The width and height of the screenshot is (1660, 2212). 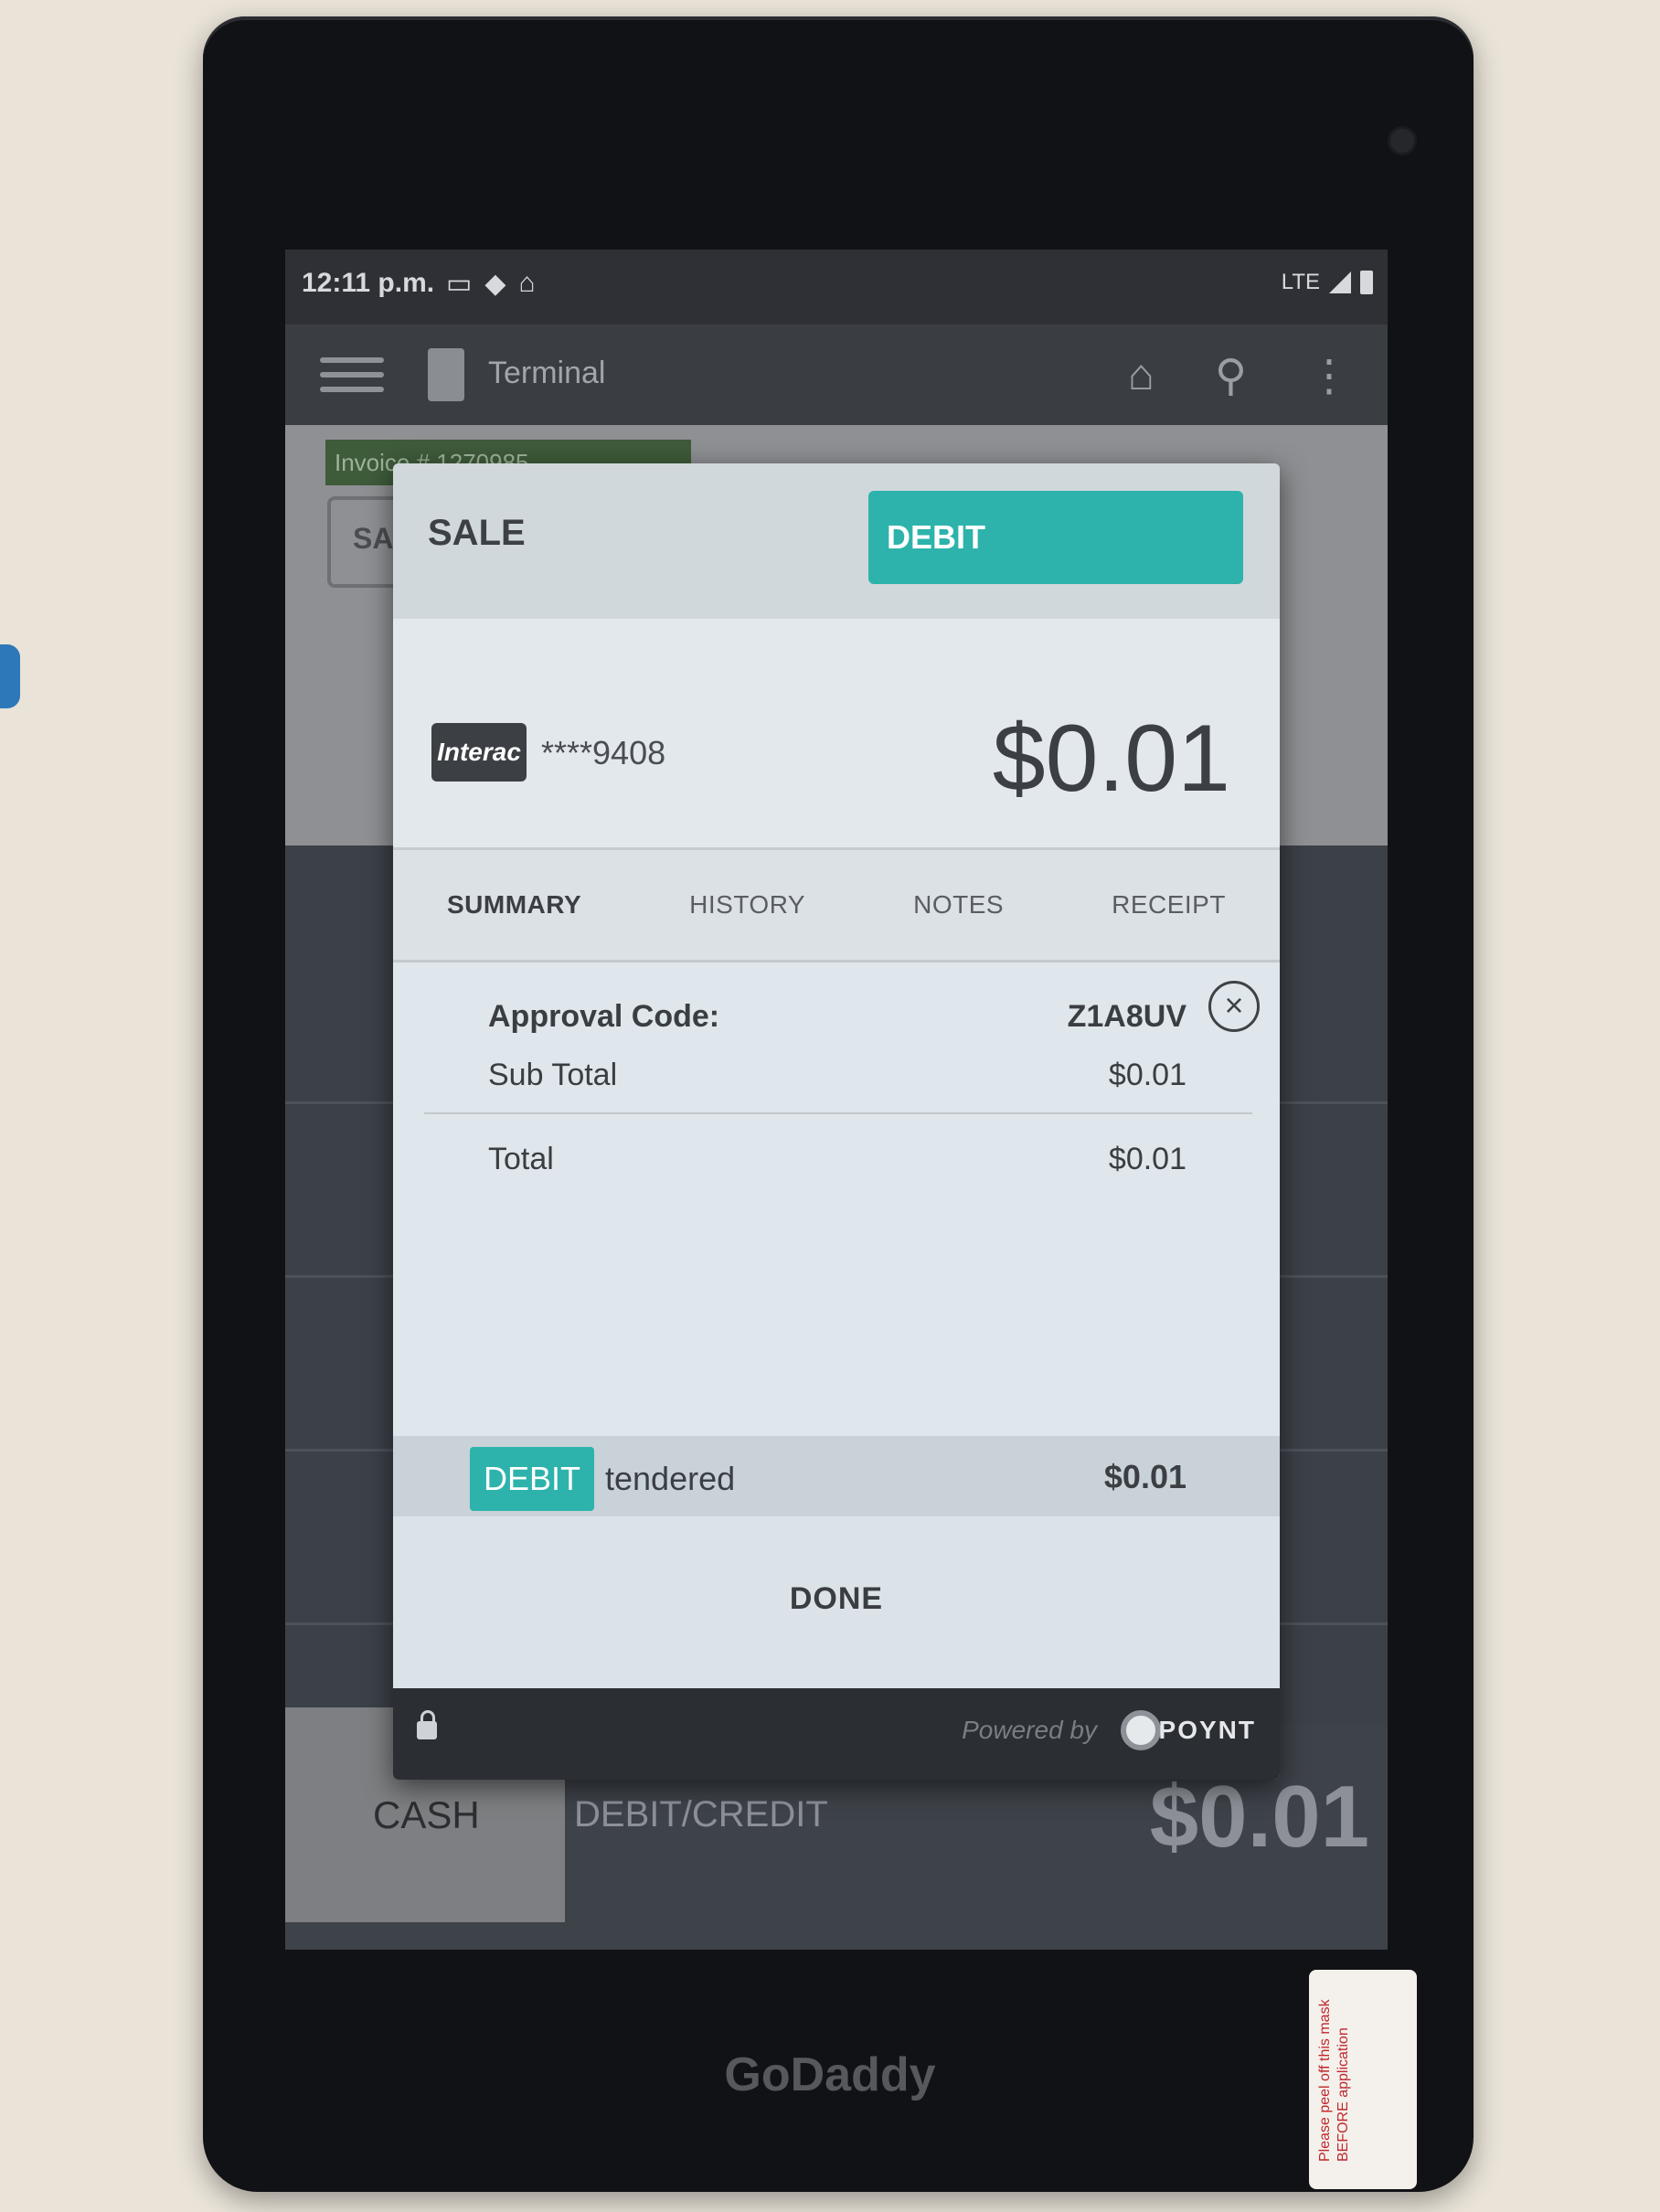 I want to click on signal-icon, so click(x=1340, y=282).